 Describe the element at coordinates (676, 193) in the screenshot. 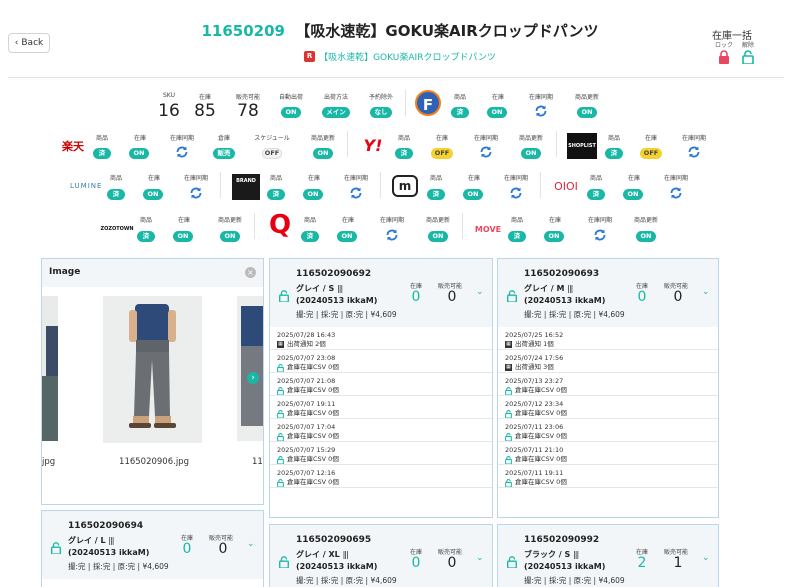

I see `mr-sync-icon` at that location.